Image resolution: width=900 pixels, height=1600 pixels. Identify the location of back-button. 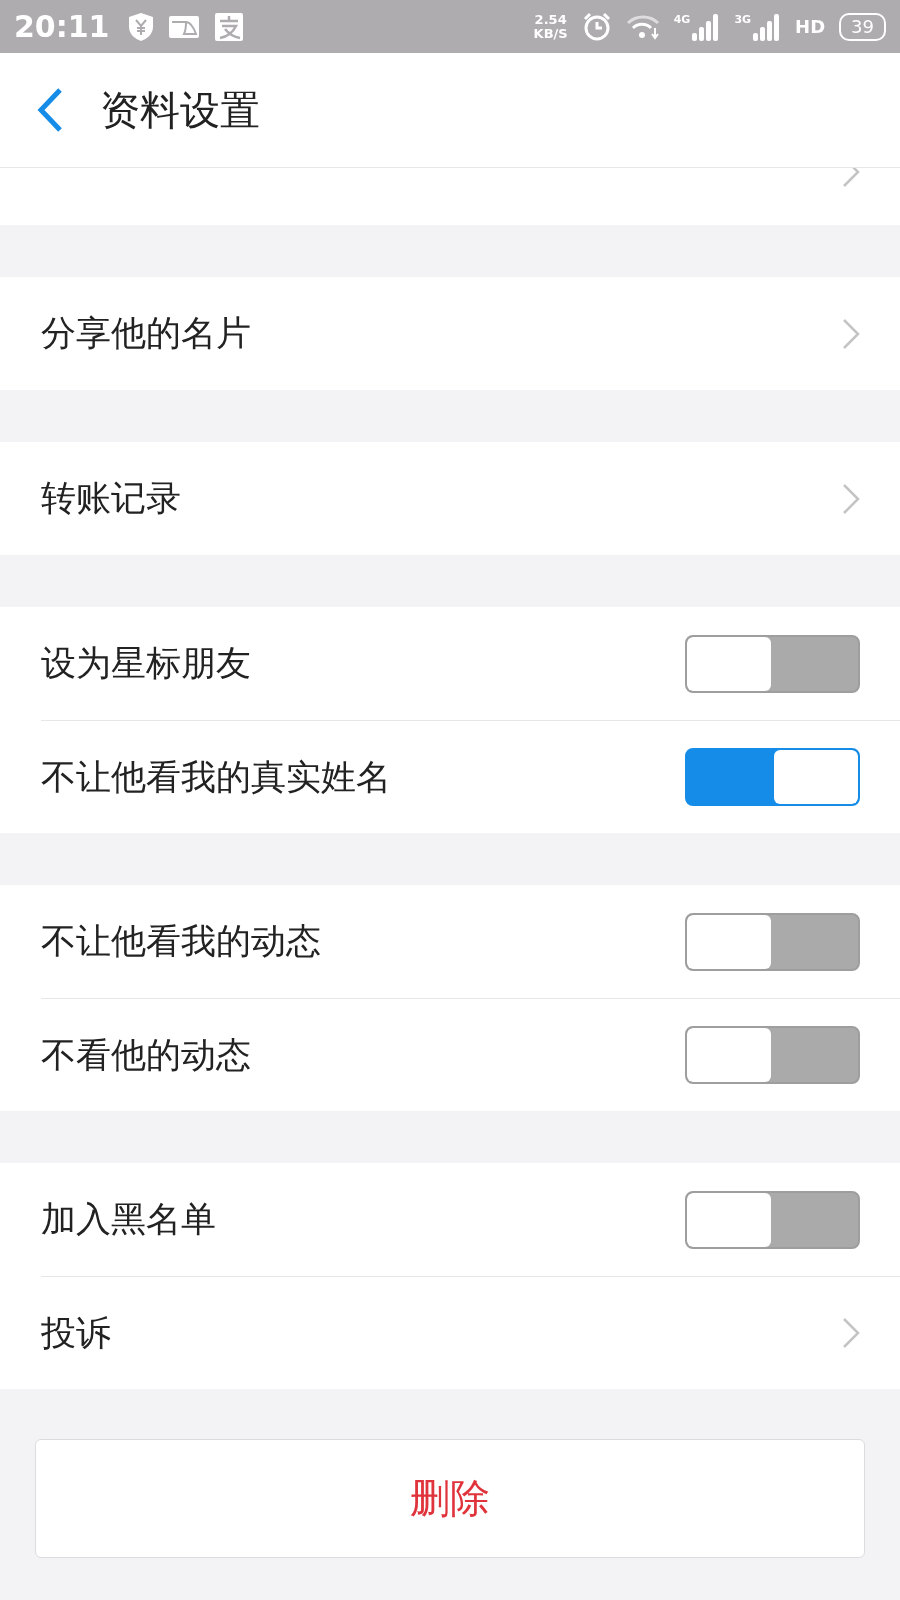
(50, 110).